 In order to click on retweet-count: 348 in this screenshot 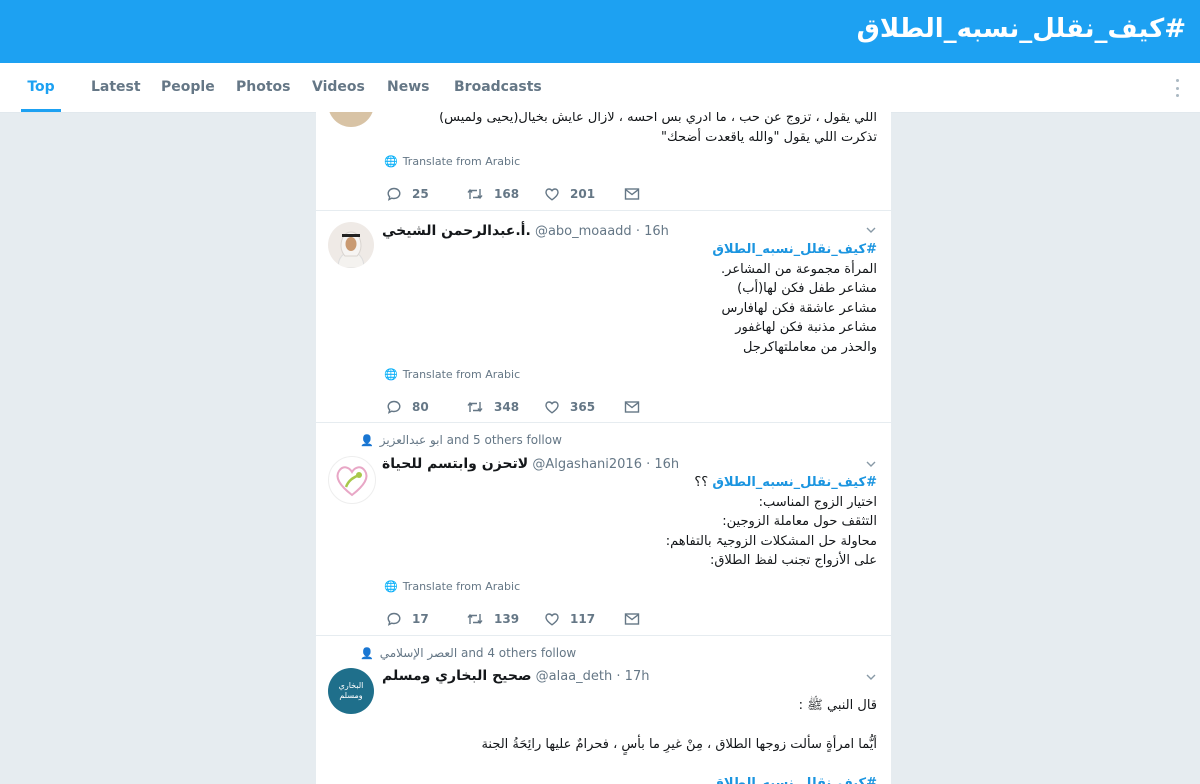, I will do `click(507, 407)`.